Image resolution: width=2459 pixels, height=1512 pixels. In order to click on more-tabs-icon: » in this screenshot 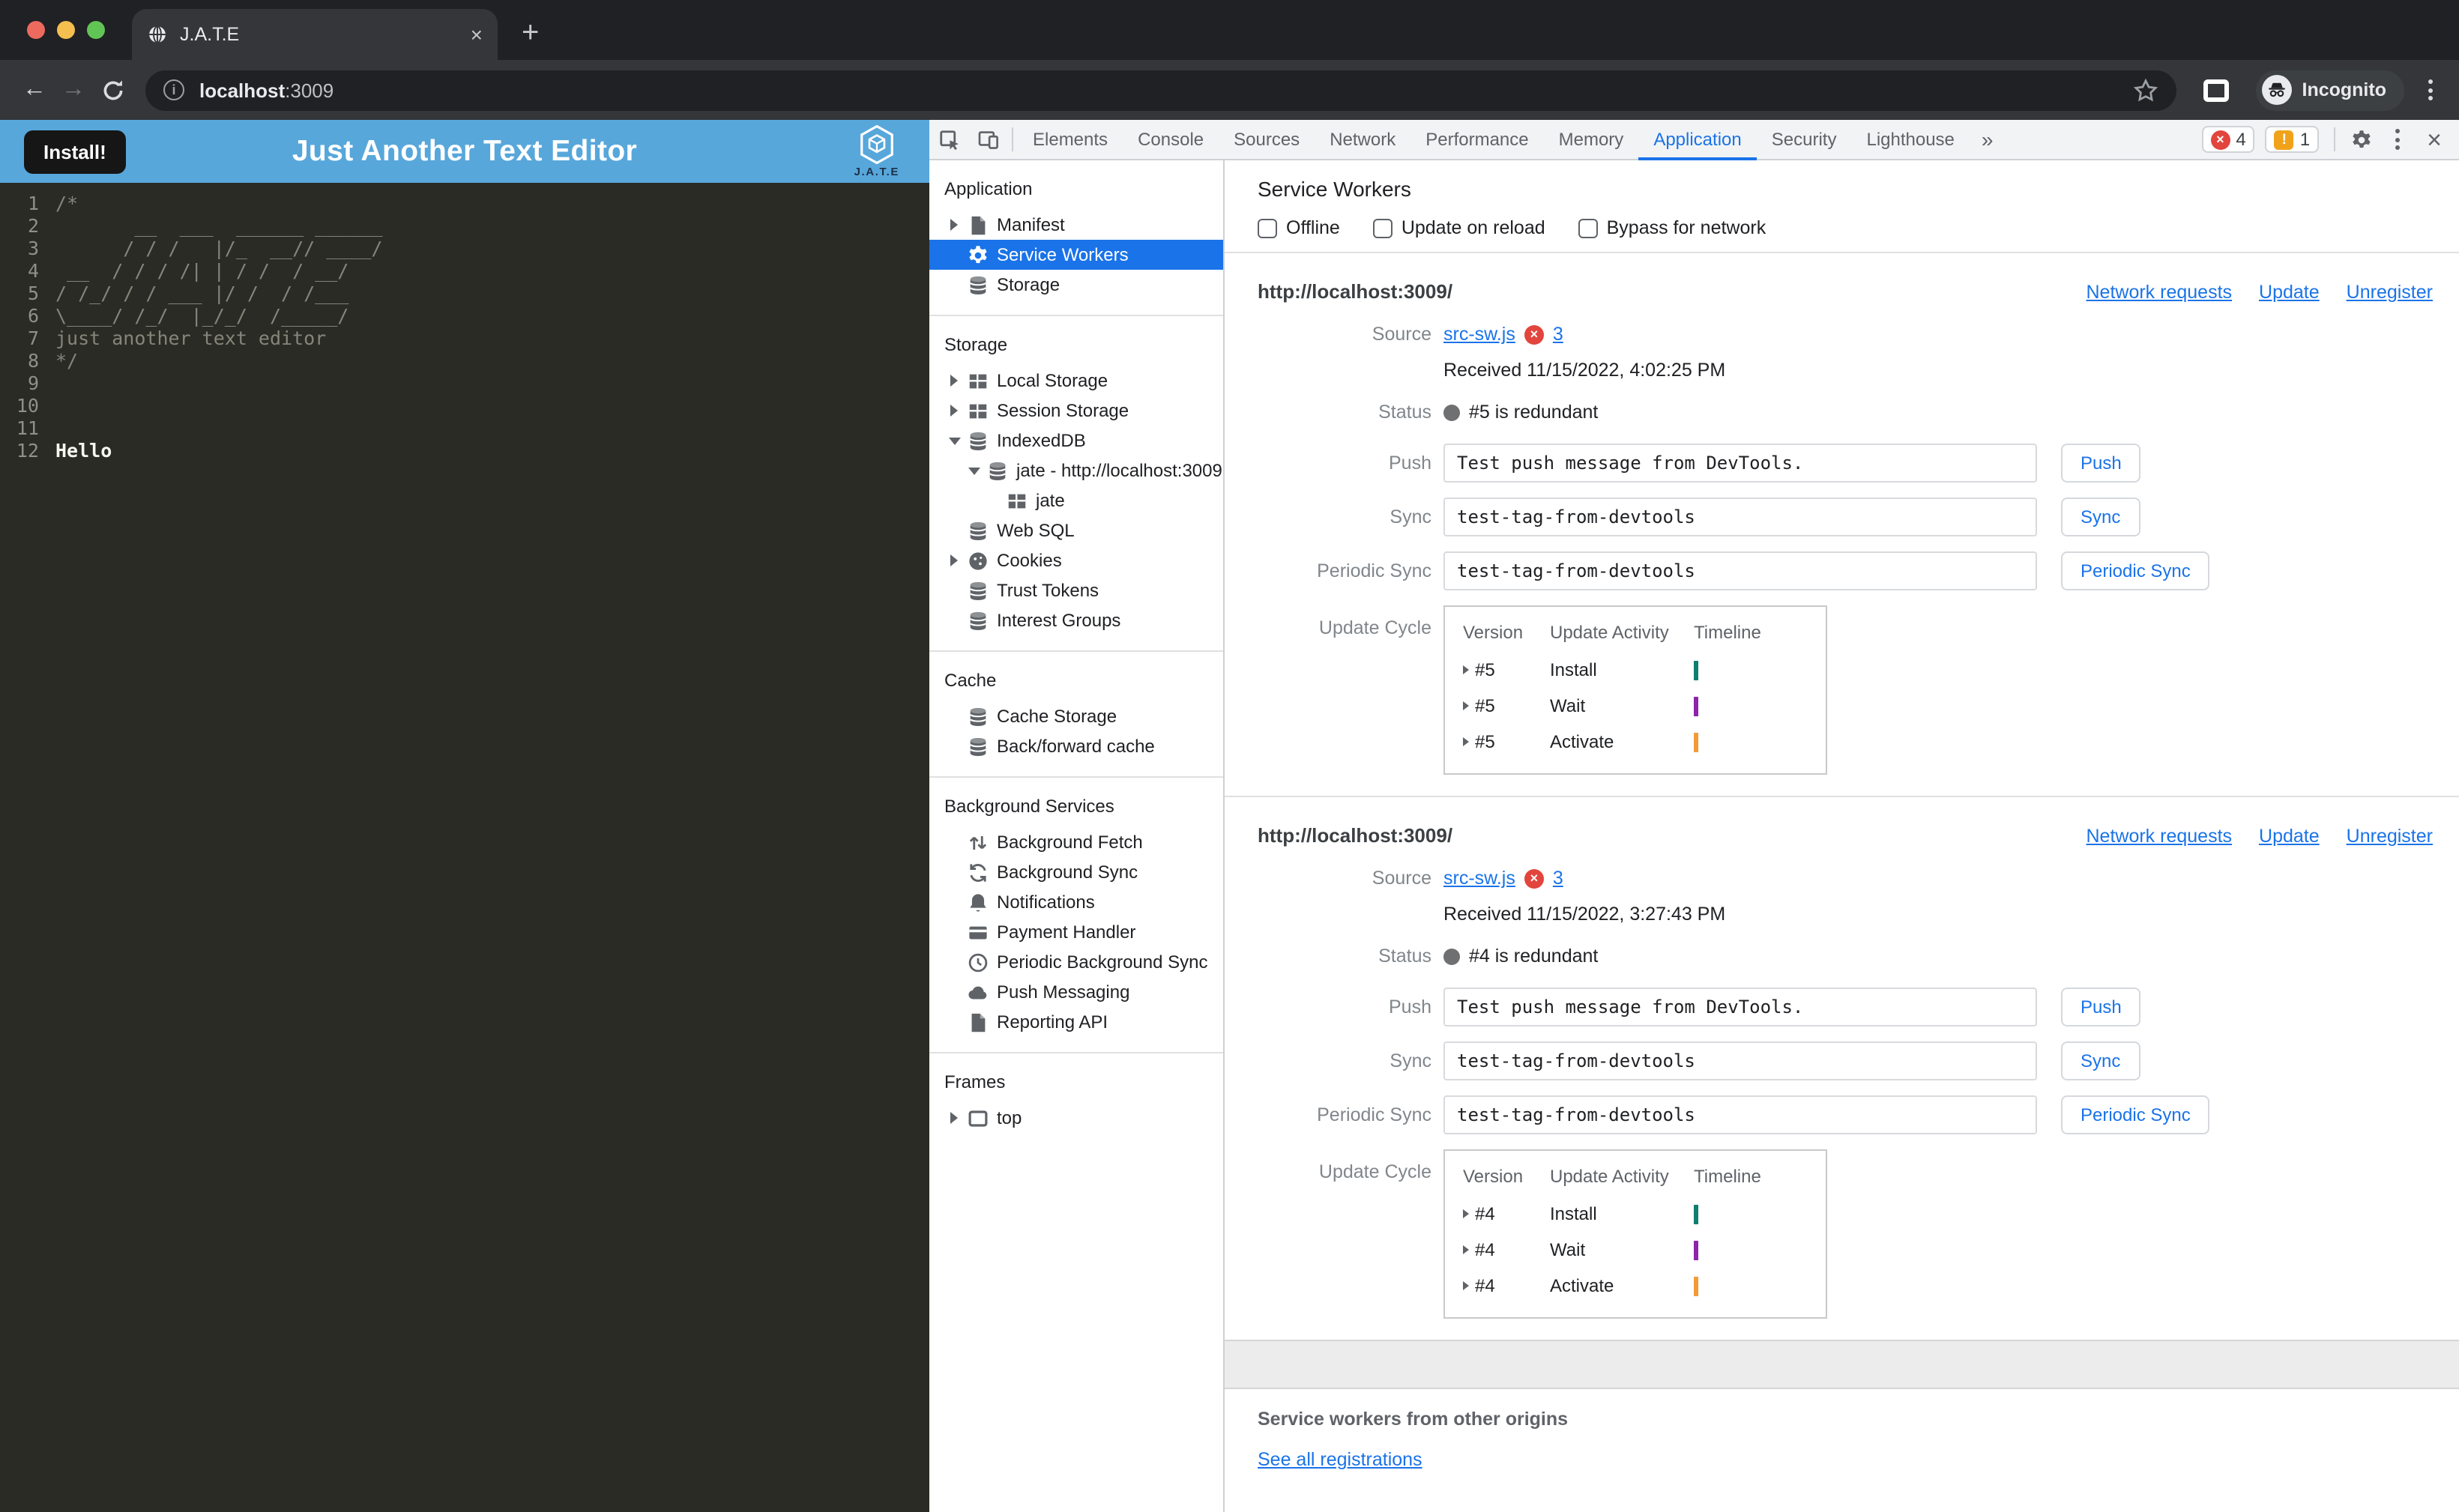, I will do `click(1988, 139)`.